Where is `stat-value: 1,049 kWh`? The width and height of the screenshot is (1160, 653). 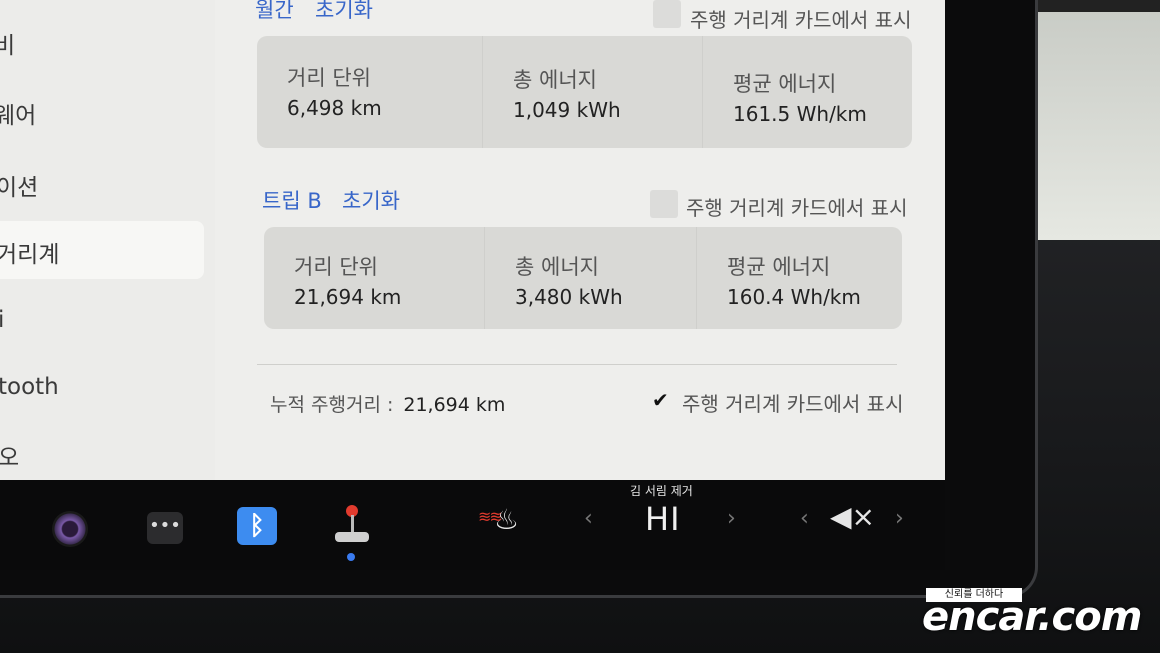 stat-value: 1,049 kWh is located at coordinates (567, 110).